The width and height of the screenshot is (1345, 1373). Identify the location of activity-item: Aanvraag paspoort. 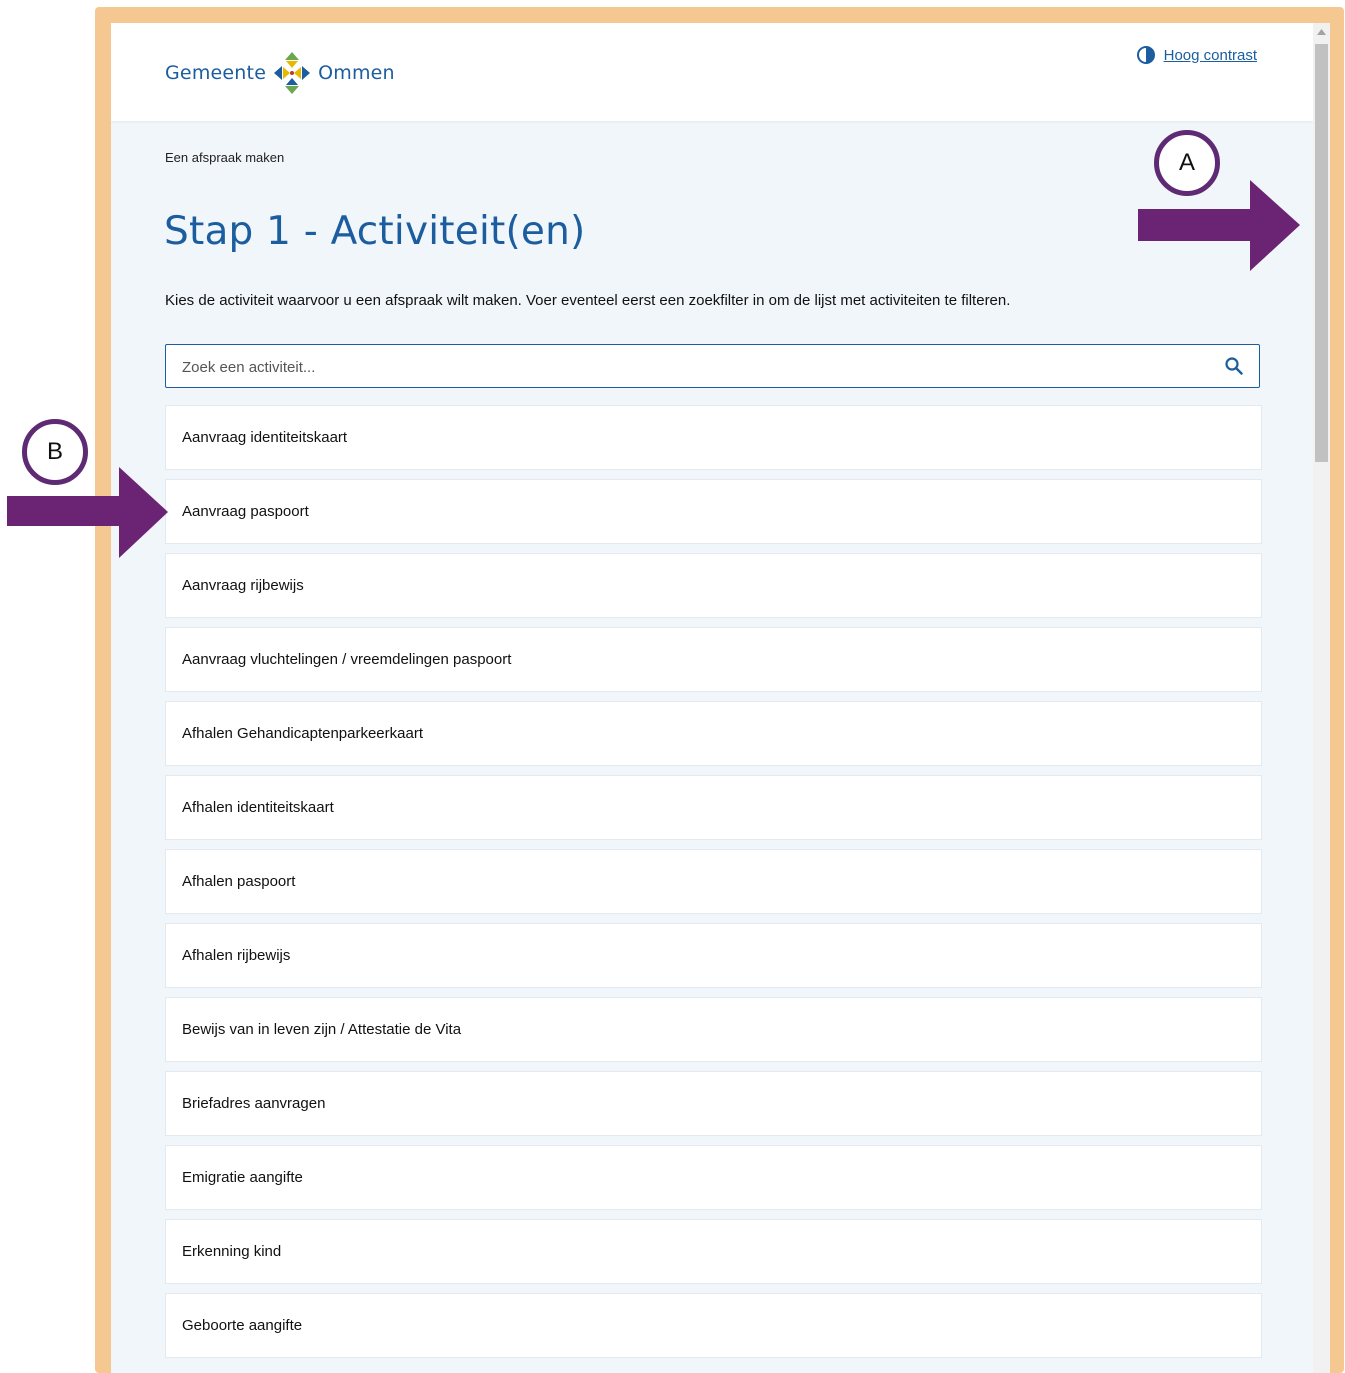
(713, 511).